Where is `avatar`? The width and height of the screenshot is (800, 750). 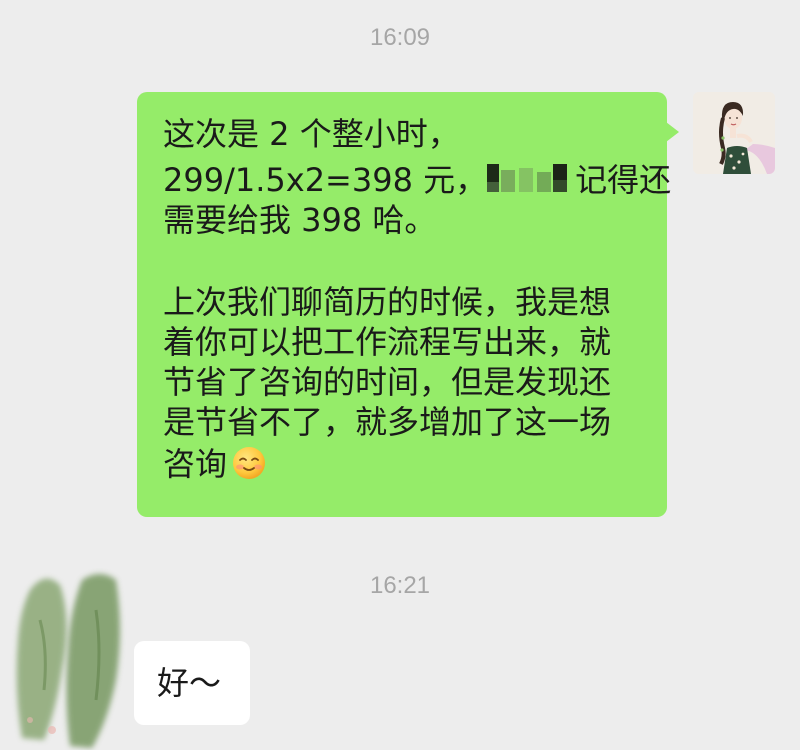
avatar is located at coordinates (734, 133).